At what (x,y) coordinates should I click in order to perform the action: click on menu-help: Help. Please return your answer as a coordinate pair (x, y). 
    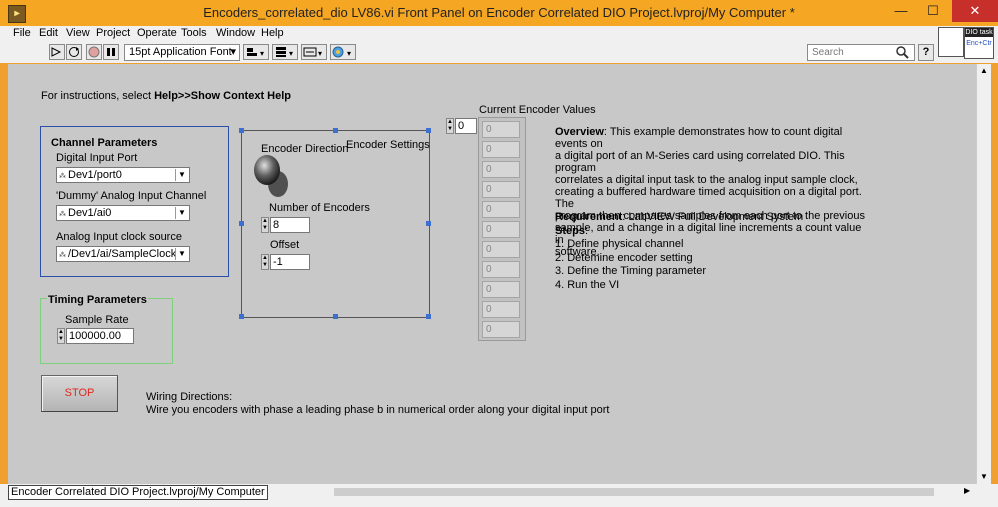
    Looking at the image, I should click on (272, 33).